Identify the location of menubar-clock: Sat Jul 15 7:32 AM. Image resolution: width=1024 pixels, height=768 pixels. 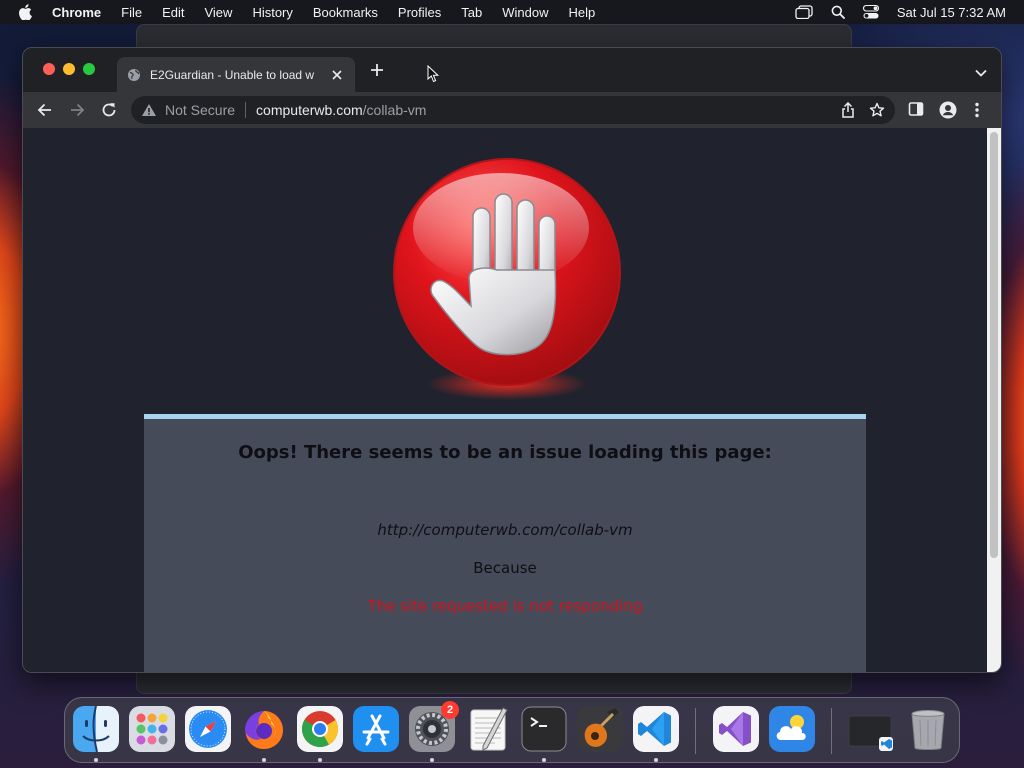
(951, 12).